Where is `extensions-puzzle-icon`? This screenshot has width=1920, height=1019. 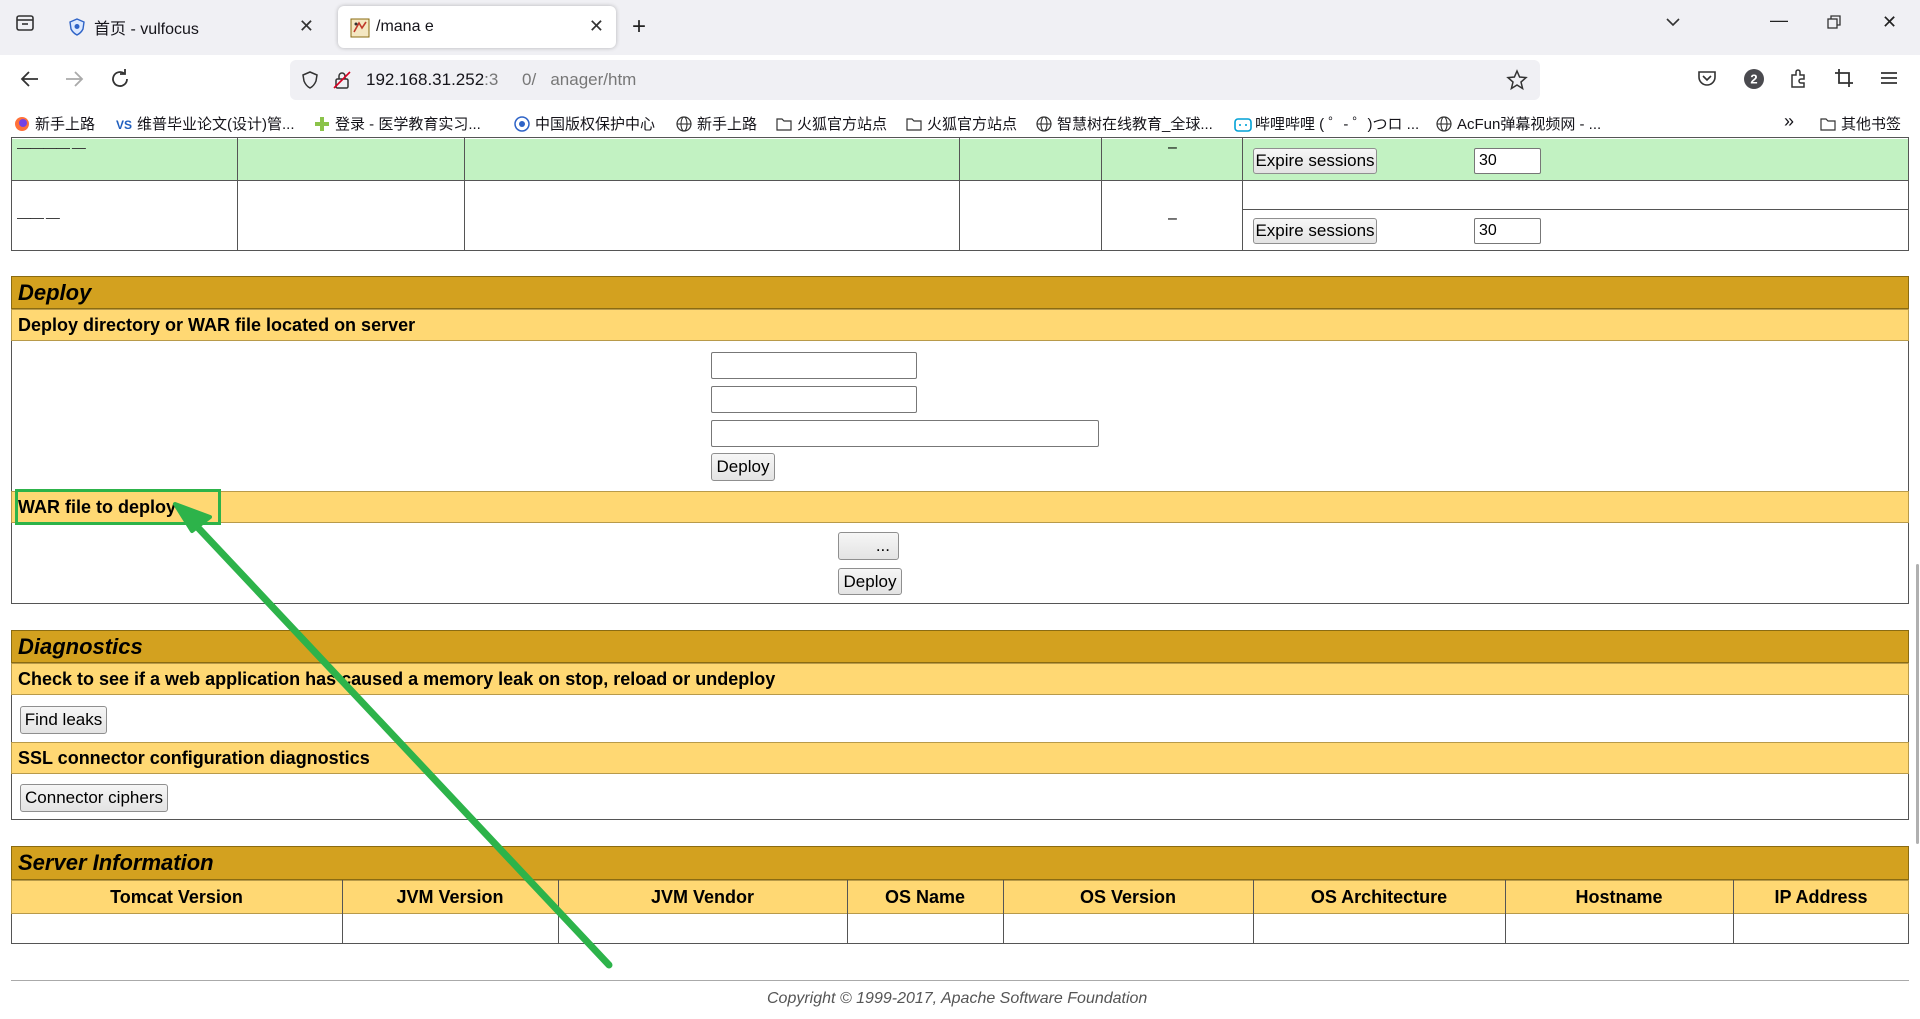
extensions-puzzle-icon is located at coordinates (1799, 81).